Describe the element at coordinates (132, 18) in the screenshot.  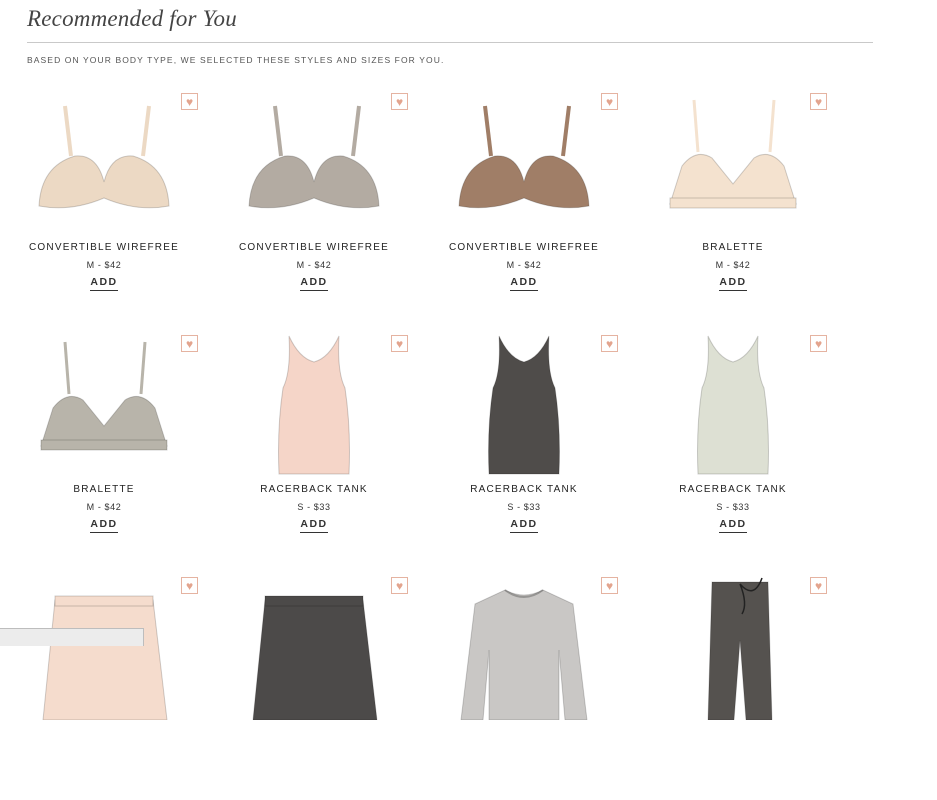
I see `page-title: Recommended for You` at that location.